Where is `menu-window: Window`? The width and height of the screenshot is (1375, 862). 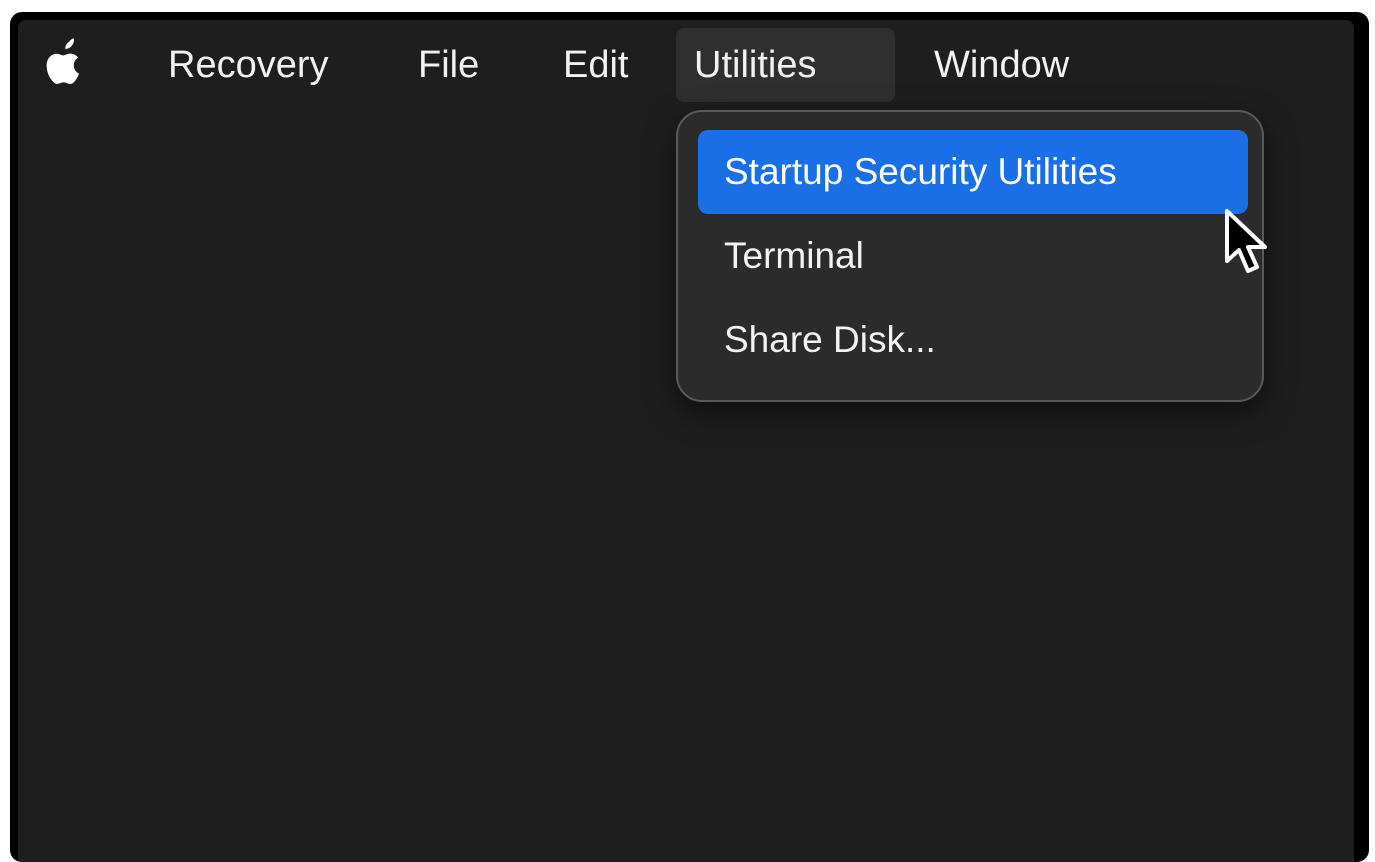
menu-window: Window is located at coordinates (1001, 65).